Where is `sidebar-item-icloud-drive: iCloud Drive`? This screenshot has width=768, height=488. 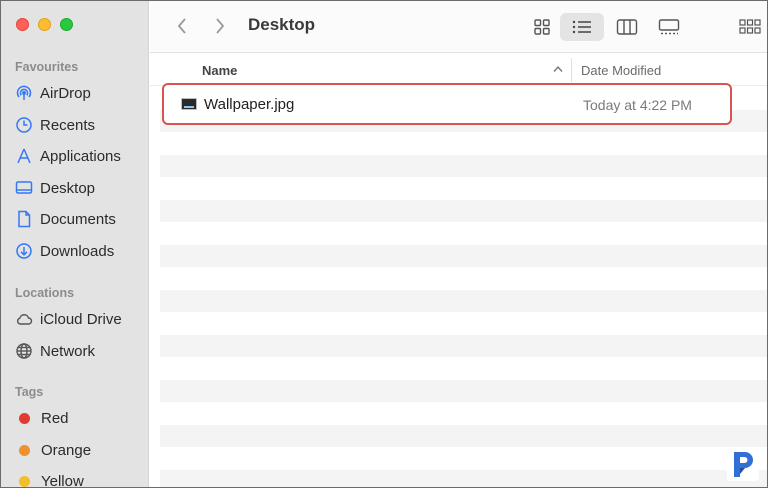 sidebar-item-icloud-drive: iCloud Drive is located at coordinates (80, 319).